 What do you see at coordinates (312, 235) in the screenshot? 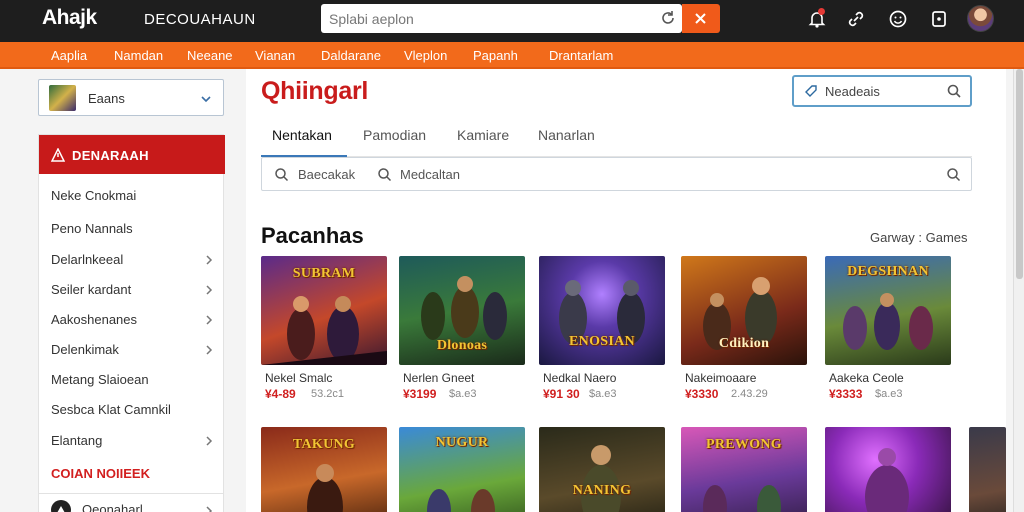
I see `section-title: Pacanhas` at bounding box center [312, 235].